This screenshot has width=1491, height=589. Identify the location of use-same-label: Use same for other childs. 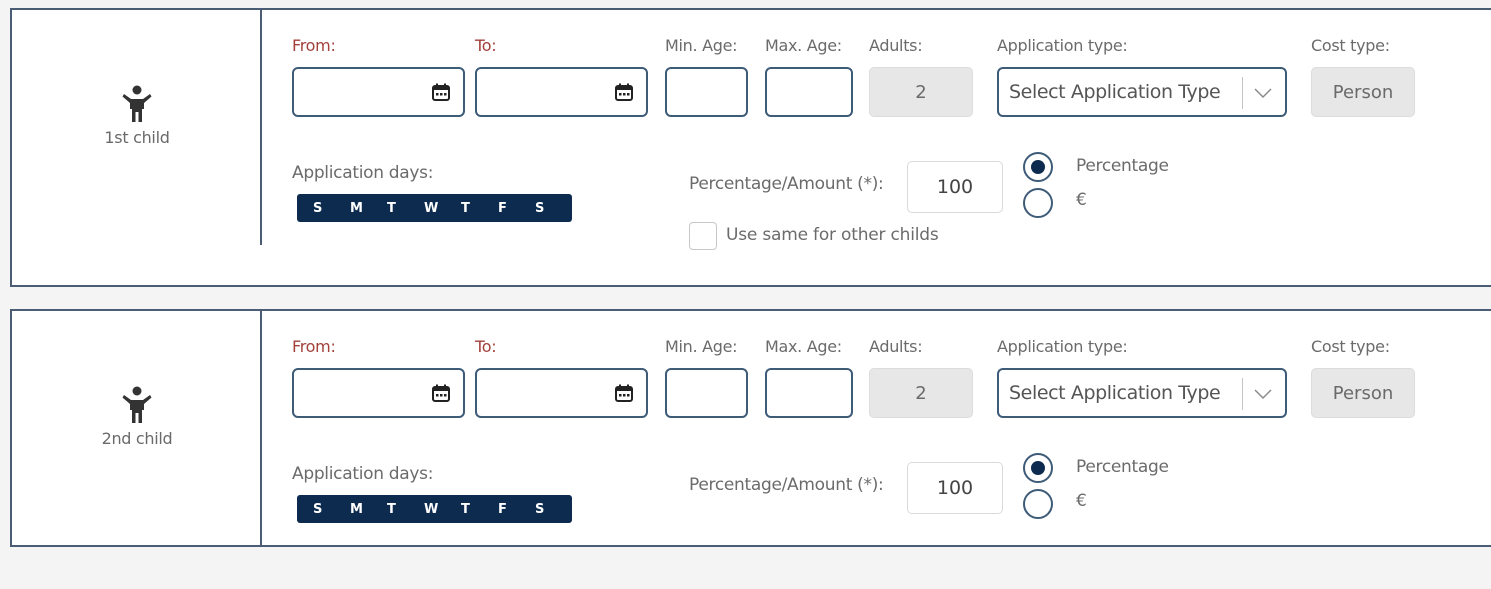
(832, 235).